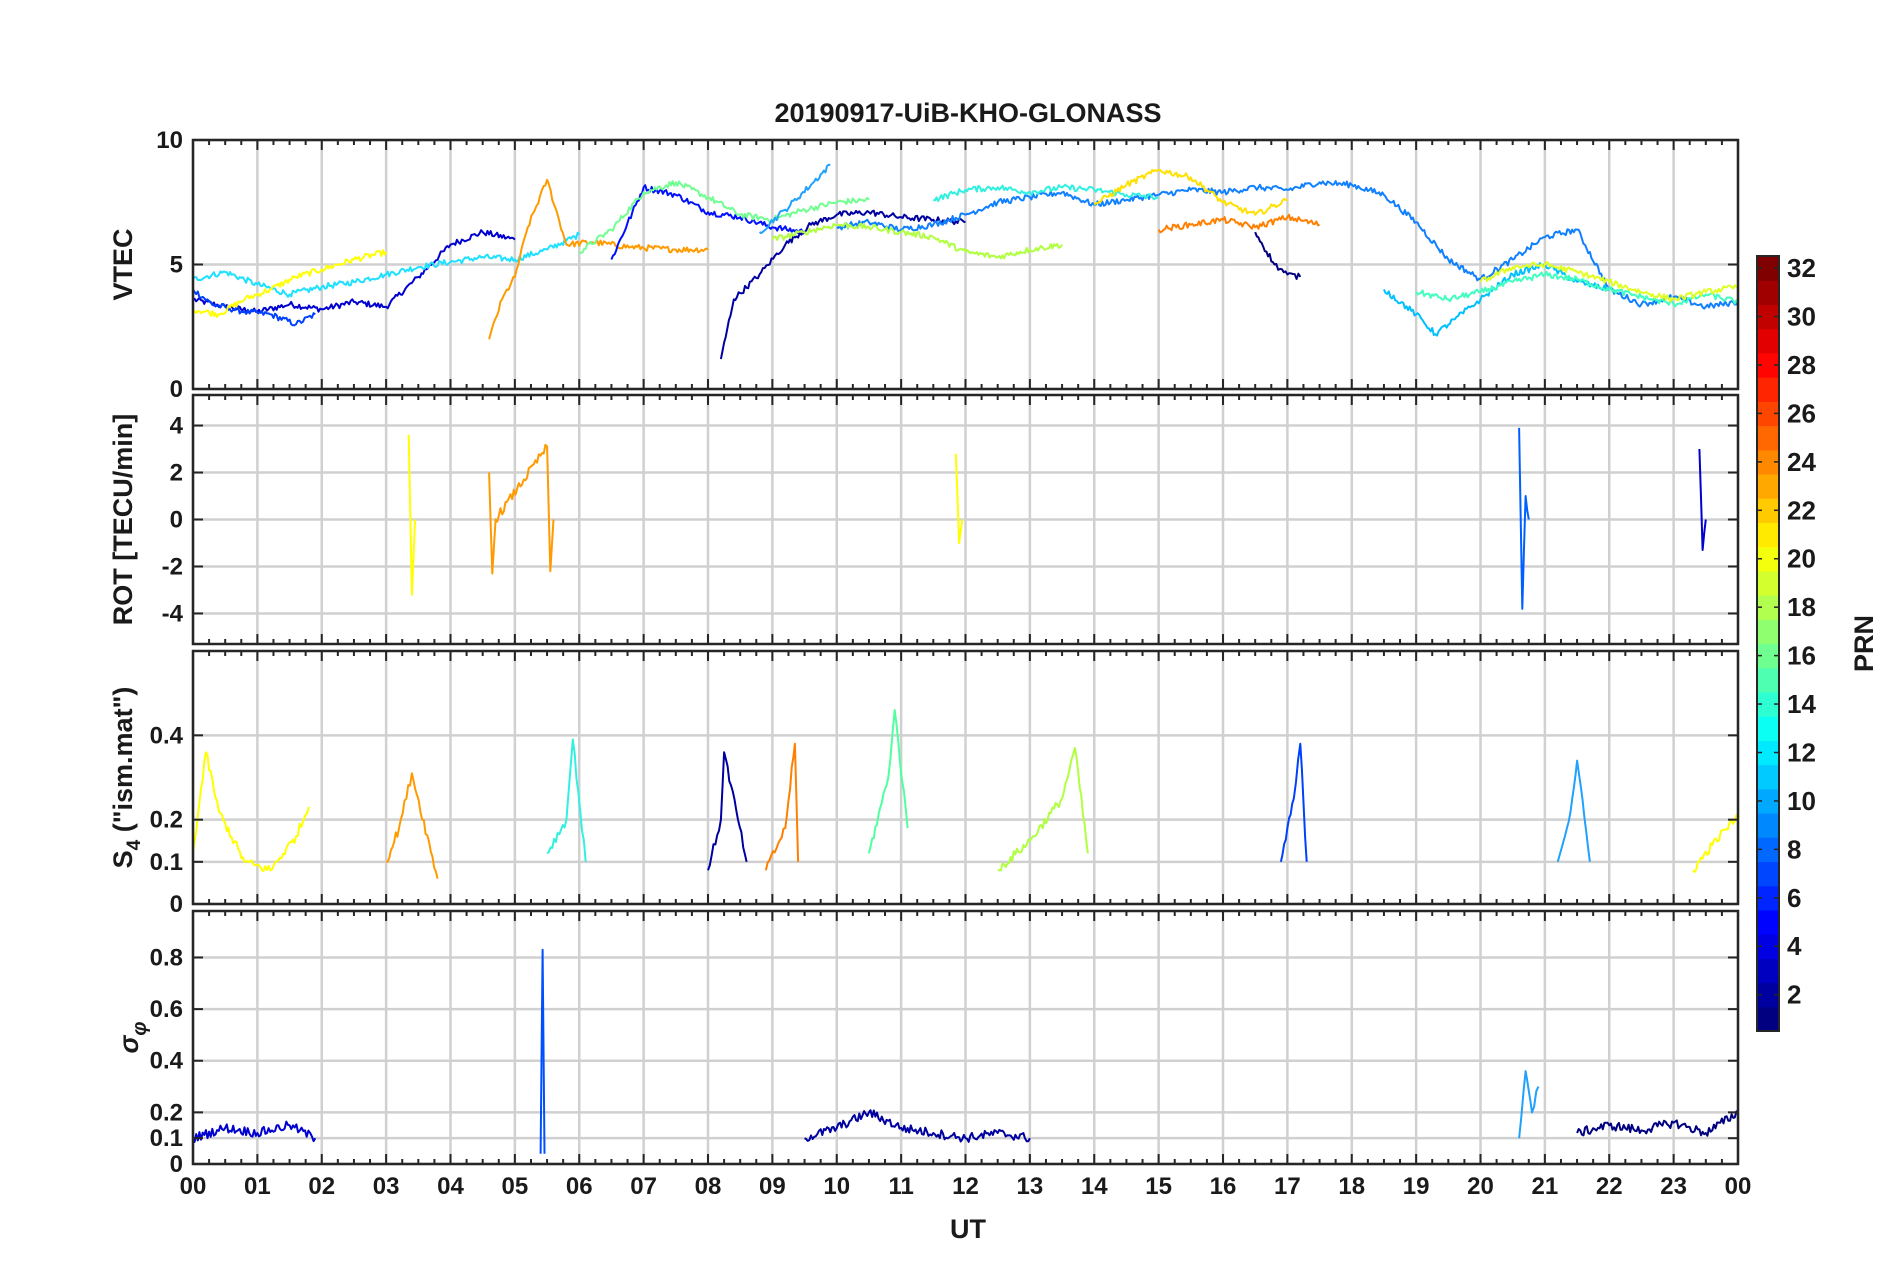  What do you see at coordinates (1794, 849) in the screenshot?
I see `colorbar-tick-label: 8` at bounding box center [1794, 849].